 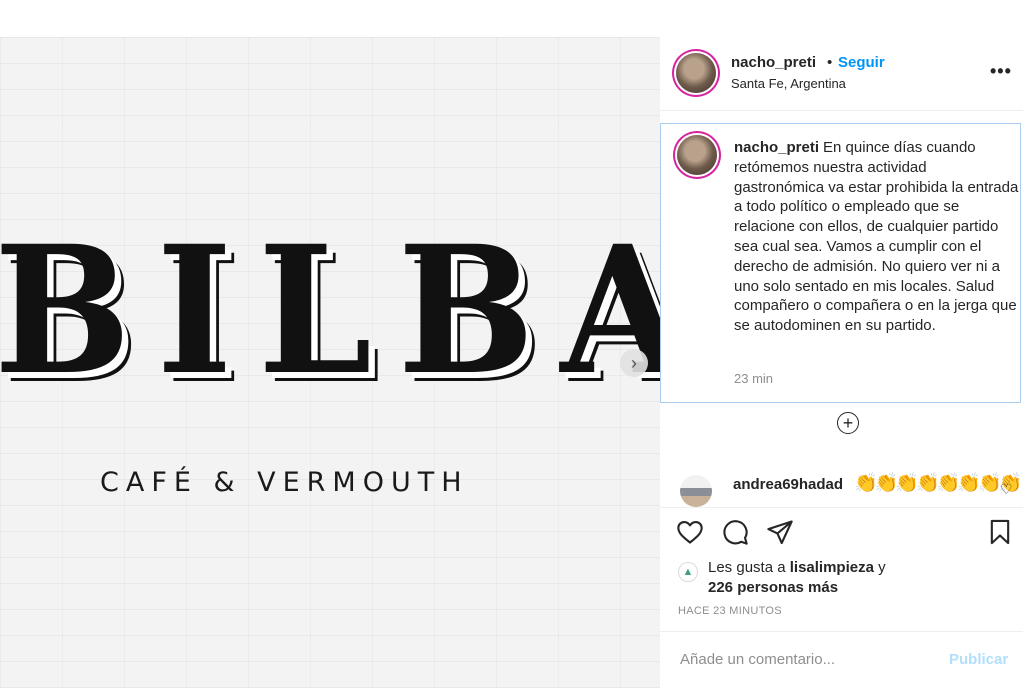 What do you see at coordinates (730, 611) in the screenshot?
I see `post-timestamp: HACE 23 MINUTOS` at bounding box center [730, 611].